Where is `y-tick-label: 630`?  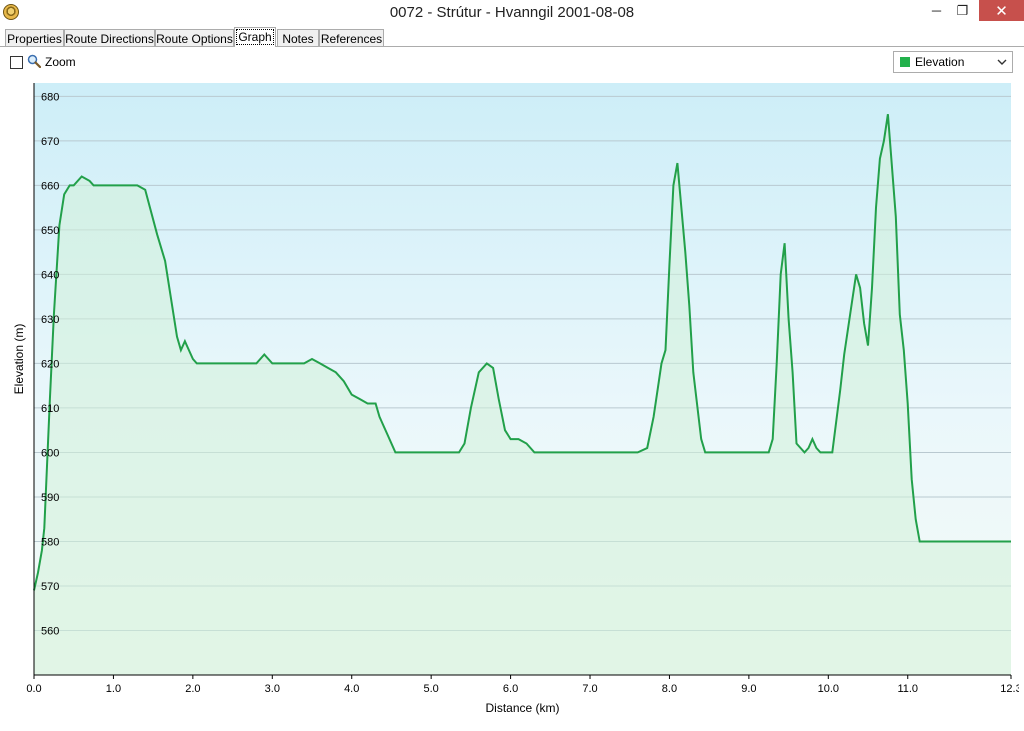 y-tick-label: 630 is located at coordinates (50, 320).